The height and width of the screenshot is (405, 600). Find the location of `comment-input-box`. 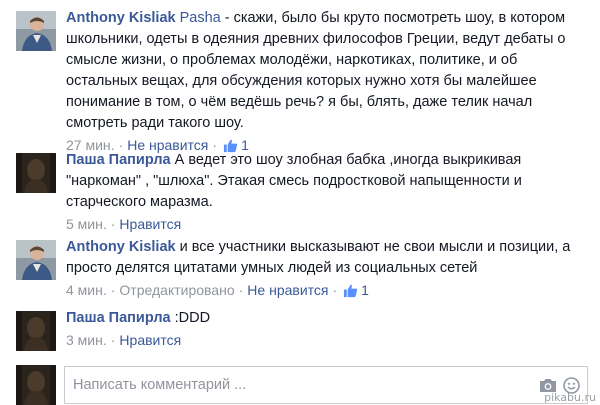

comment-input-box is located at coordinates (326, 385).